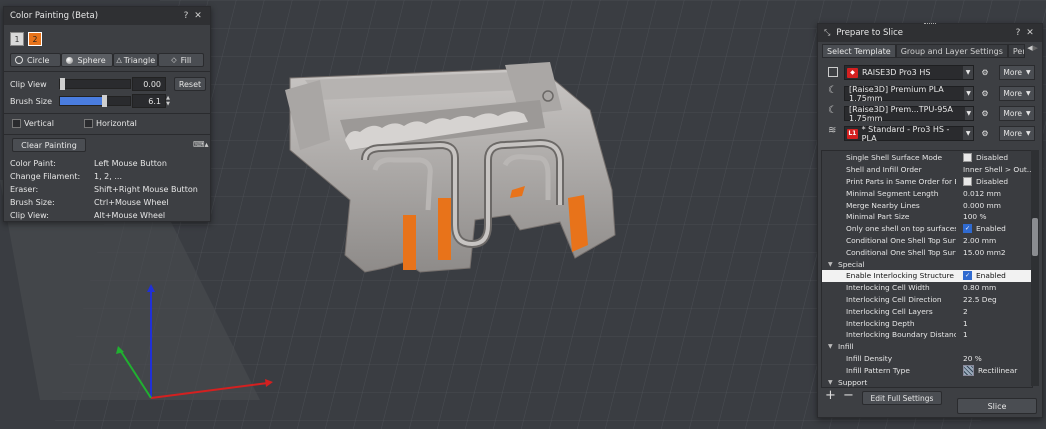 The height and width of the screenshot is (429, 1046). Describe the element at coordinates (997, 370) in the screenshot. I see `setting-value-cell: Rectilinear` at that location.